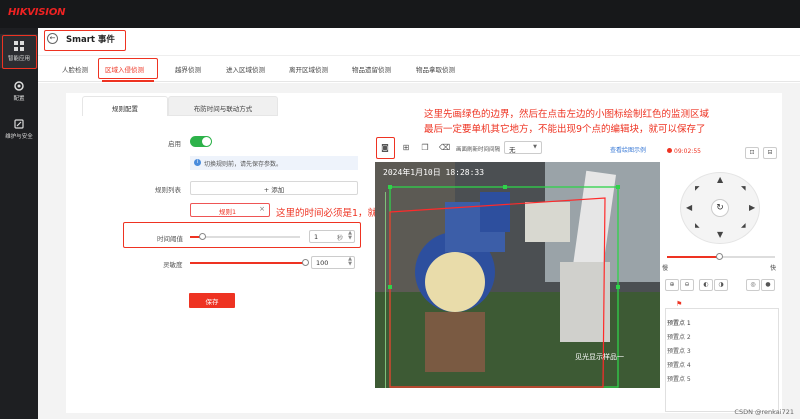 The image size is (800, 419). What do you see at coordinates (764, 412) in the screenshot?
I see `watermark: CSDN @renkai721` at bounding box center [764, 412].